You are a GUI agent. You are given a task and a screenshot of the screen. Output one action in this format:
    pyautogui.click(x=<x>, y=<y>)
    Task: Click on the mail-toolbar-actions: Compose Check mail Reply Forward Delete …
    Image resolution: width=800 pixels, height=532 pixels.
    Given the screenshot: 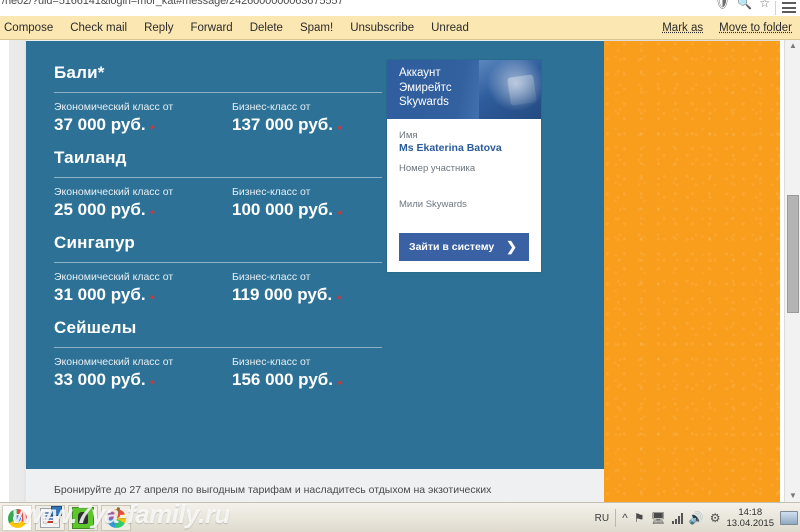 What is the action you would take?
    pyautogui.click(x=236, y=28)
    